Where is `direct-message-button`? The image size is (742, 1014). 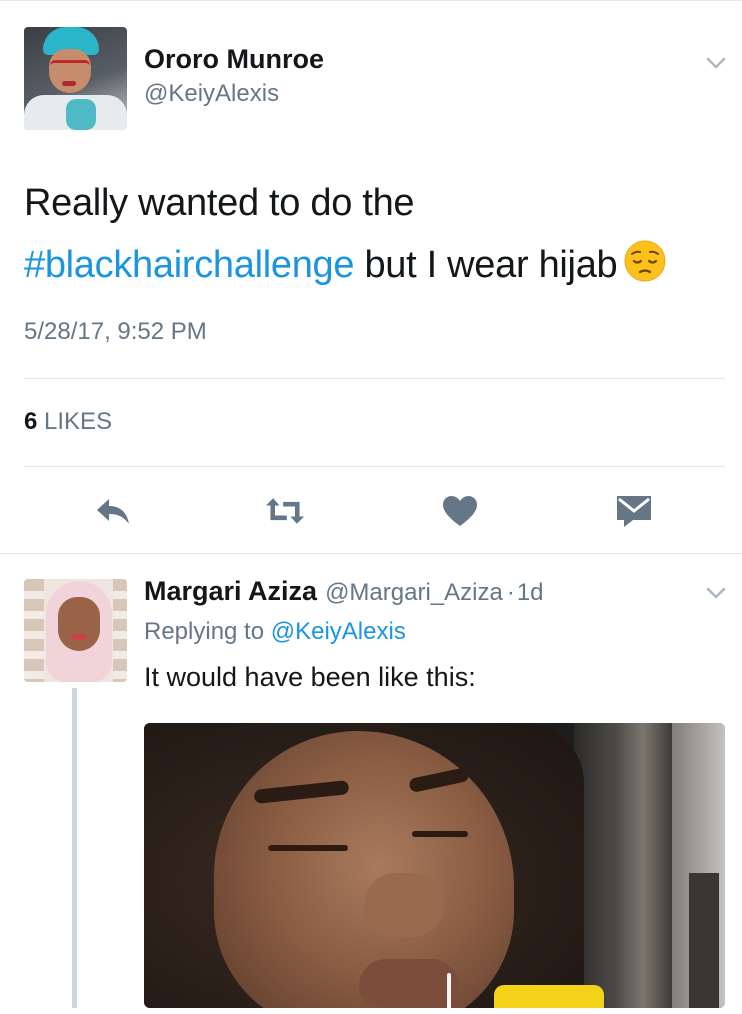
direct-message-button is located at coordinates (634, 511).